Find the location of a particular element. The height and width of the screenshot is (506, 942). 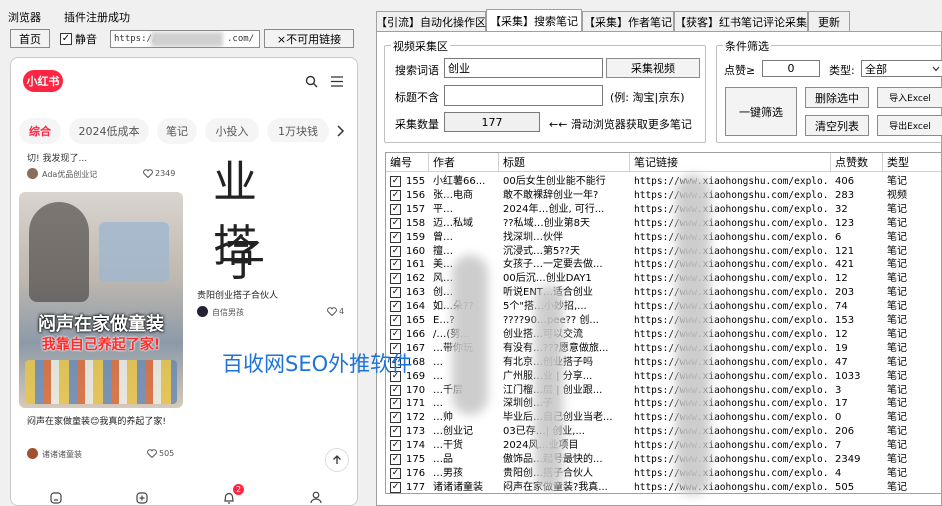

cell-author: 张…电商 is located at coordinates (453, 195).